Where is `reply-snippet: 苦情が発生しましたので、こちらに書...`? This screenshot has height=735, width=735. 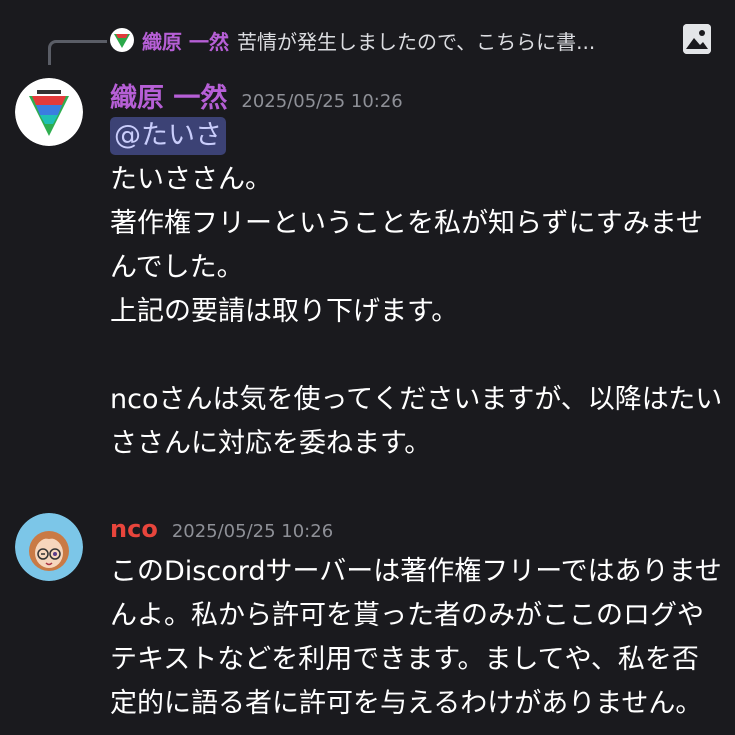 reply-snippet: 苦情が発生しましたので、こちらに書... is located at coordinates (416, 40).